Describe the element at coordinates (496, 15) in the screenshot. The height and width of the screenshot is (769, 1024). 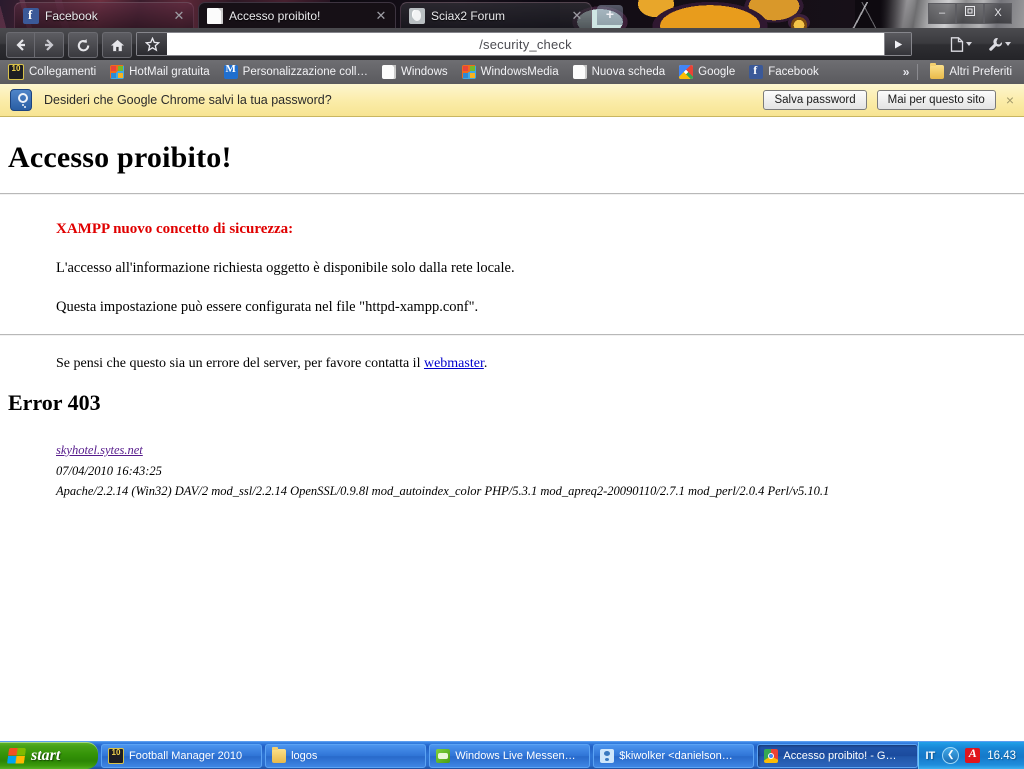
I see `browser-tab-sciax2-forum: Sciax2 Forum ✕` at that location.